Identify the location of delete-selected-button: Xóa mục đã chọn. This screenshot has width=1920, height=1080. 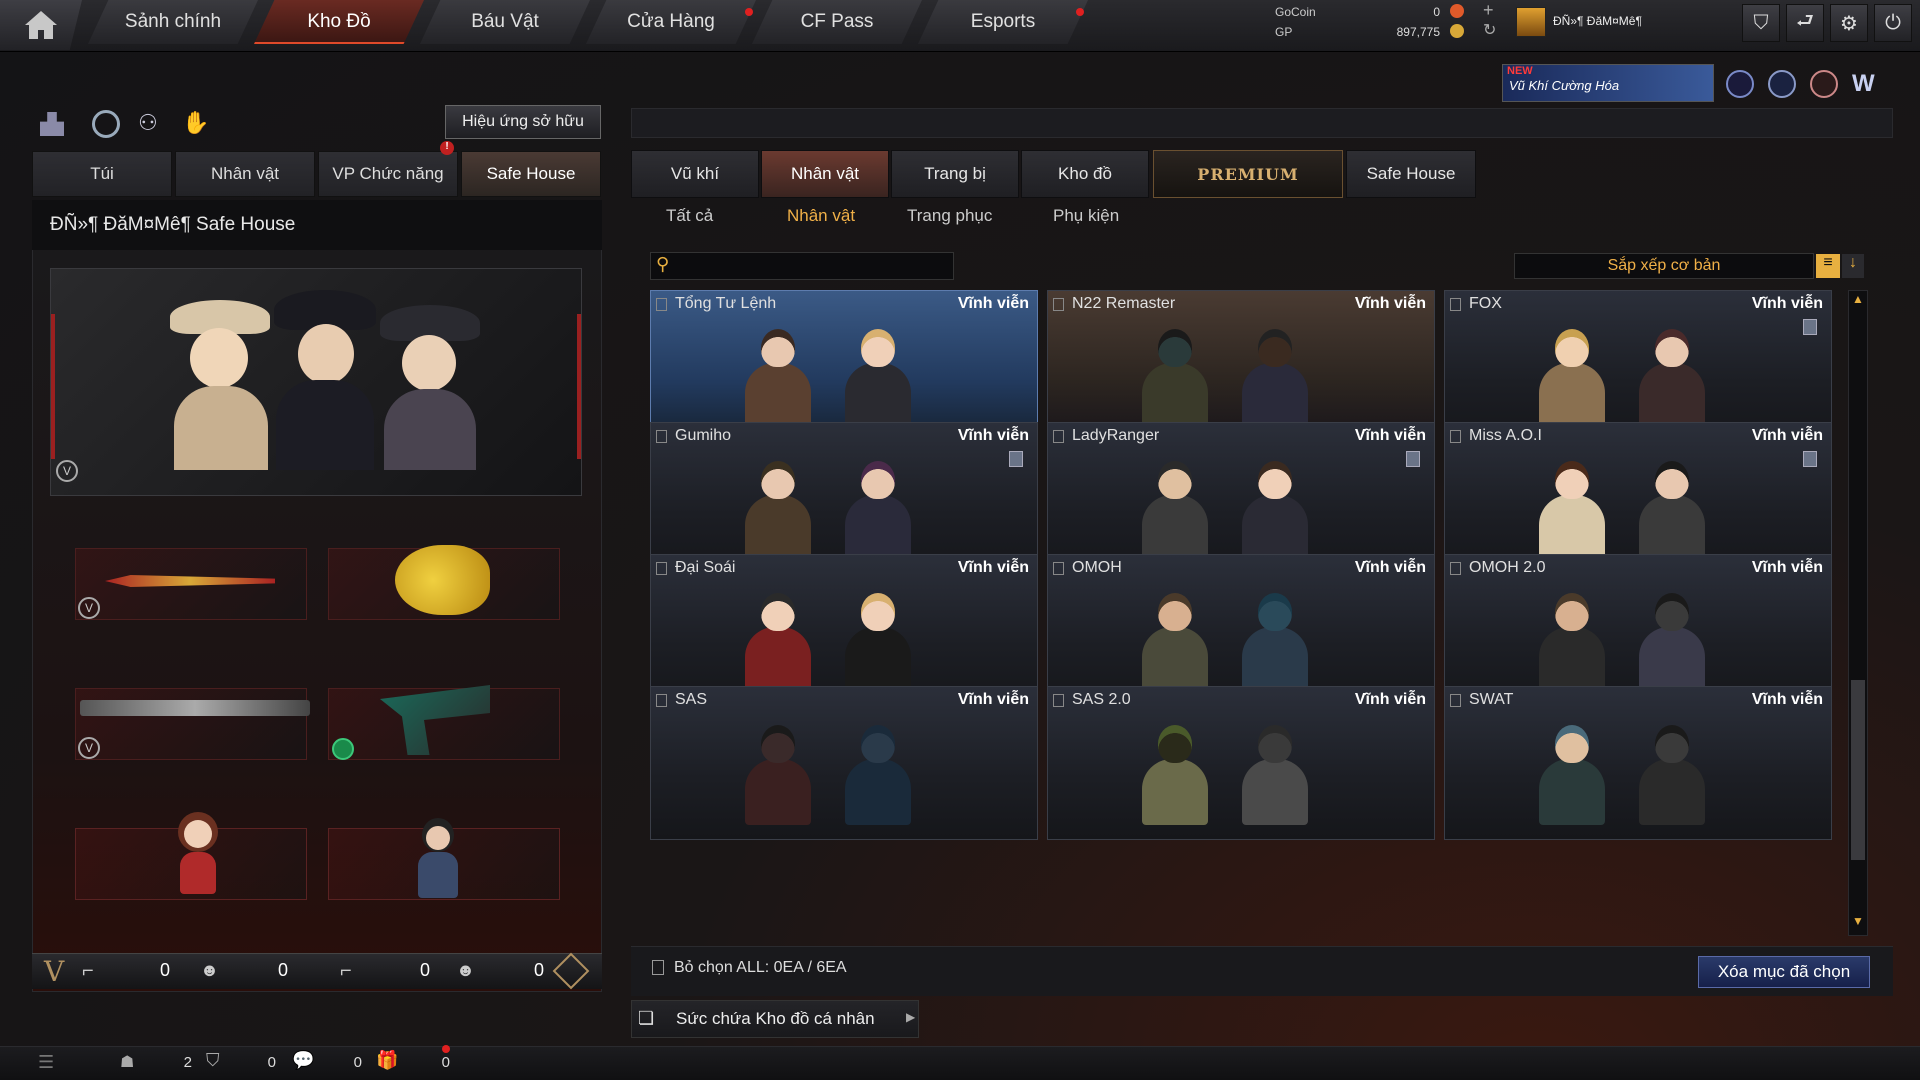
(1784, 972).